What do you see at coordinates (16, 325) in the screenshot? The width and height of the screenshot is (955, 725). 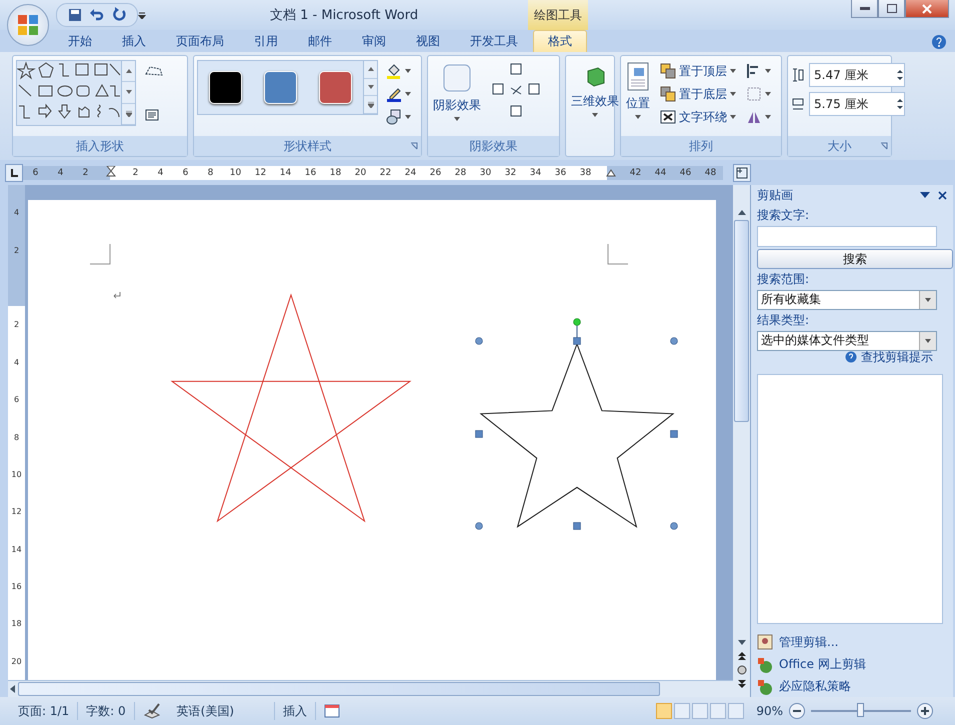 I see `ruler-number: 2` at bounding box center [16, 325].